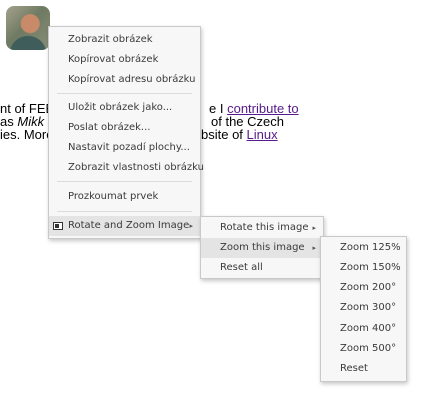 This screenshot has width=423, height=400. I want to click on menu-item-label: Kopírovat adresu obrázku, so click(132, 79).